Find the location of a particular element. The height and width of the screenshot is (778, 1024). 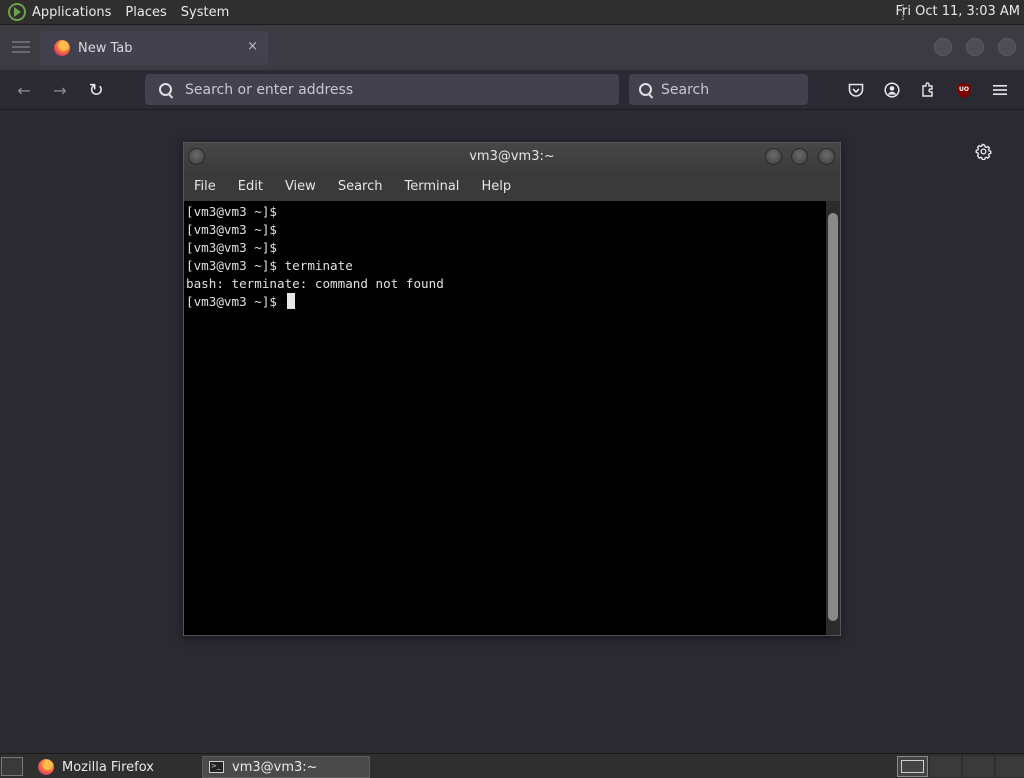

maximize-window-button is located at coordinates (975, 47).